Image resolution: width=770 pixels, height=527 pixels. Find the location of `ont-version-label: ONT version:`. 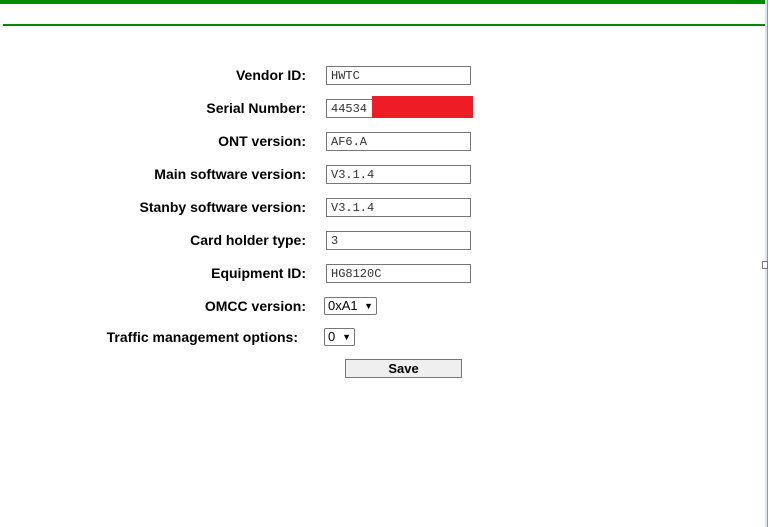

ont-version-label: ONT version: is located at coordinates (262, 141).